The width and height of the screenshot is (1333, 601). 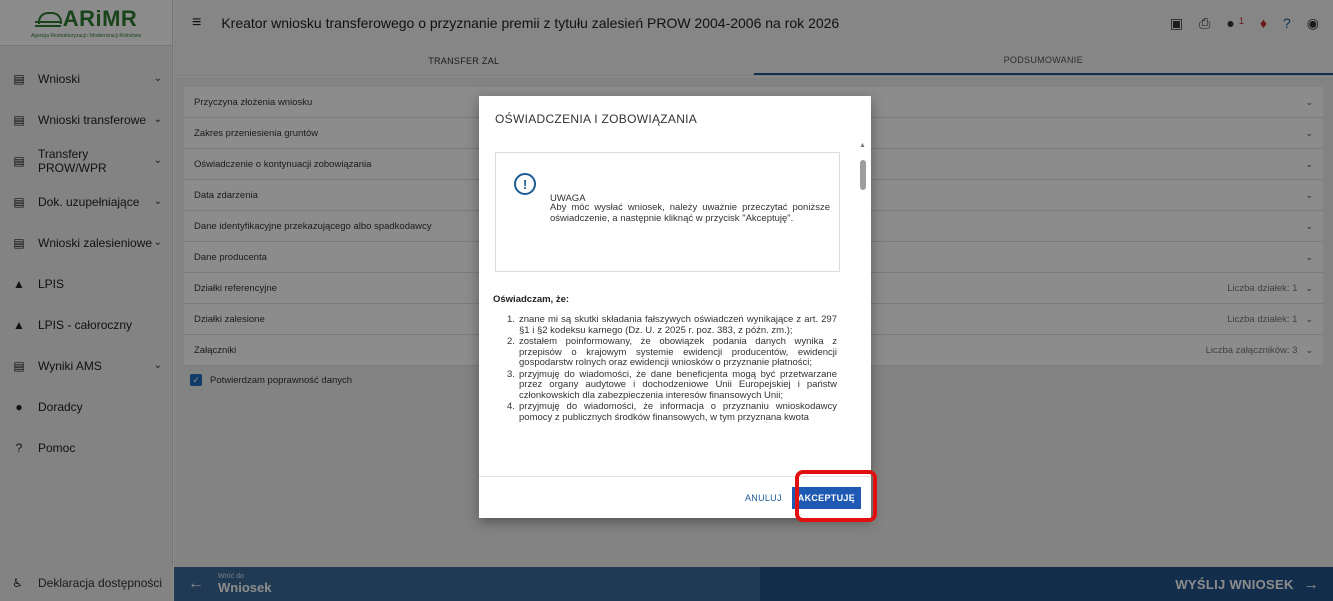 What do you see at coordinates (525, 184) in the screenshot?
I see `exclamation-icon: !` at bounding box center [525, 184].